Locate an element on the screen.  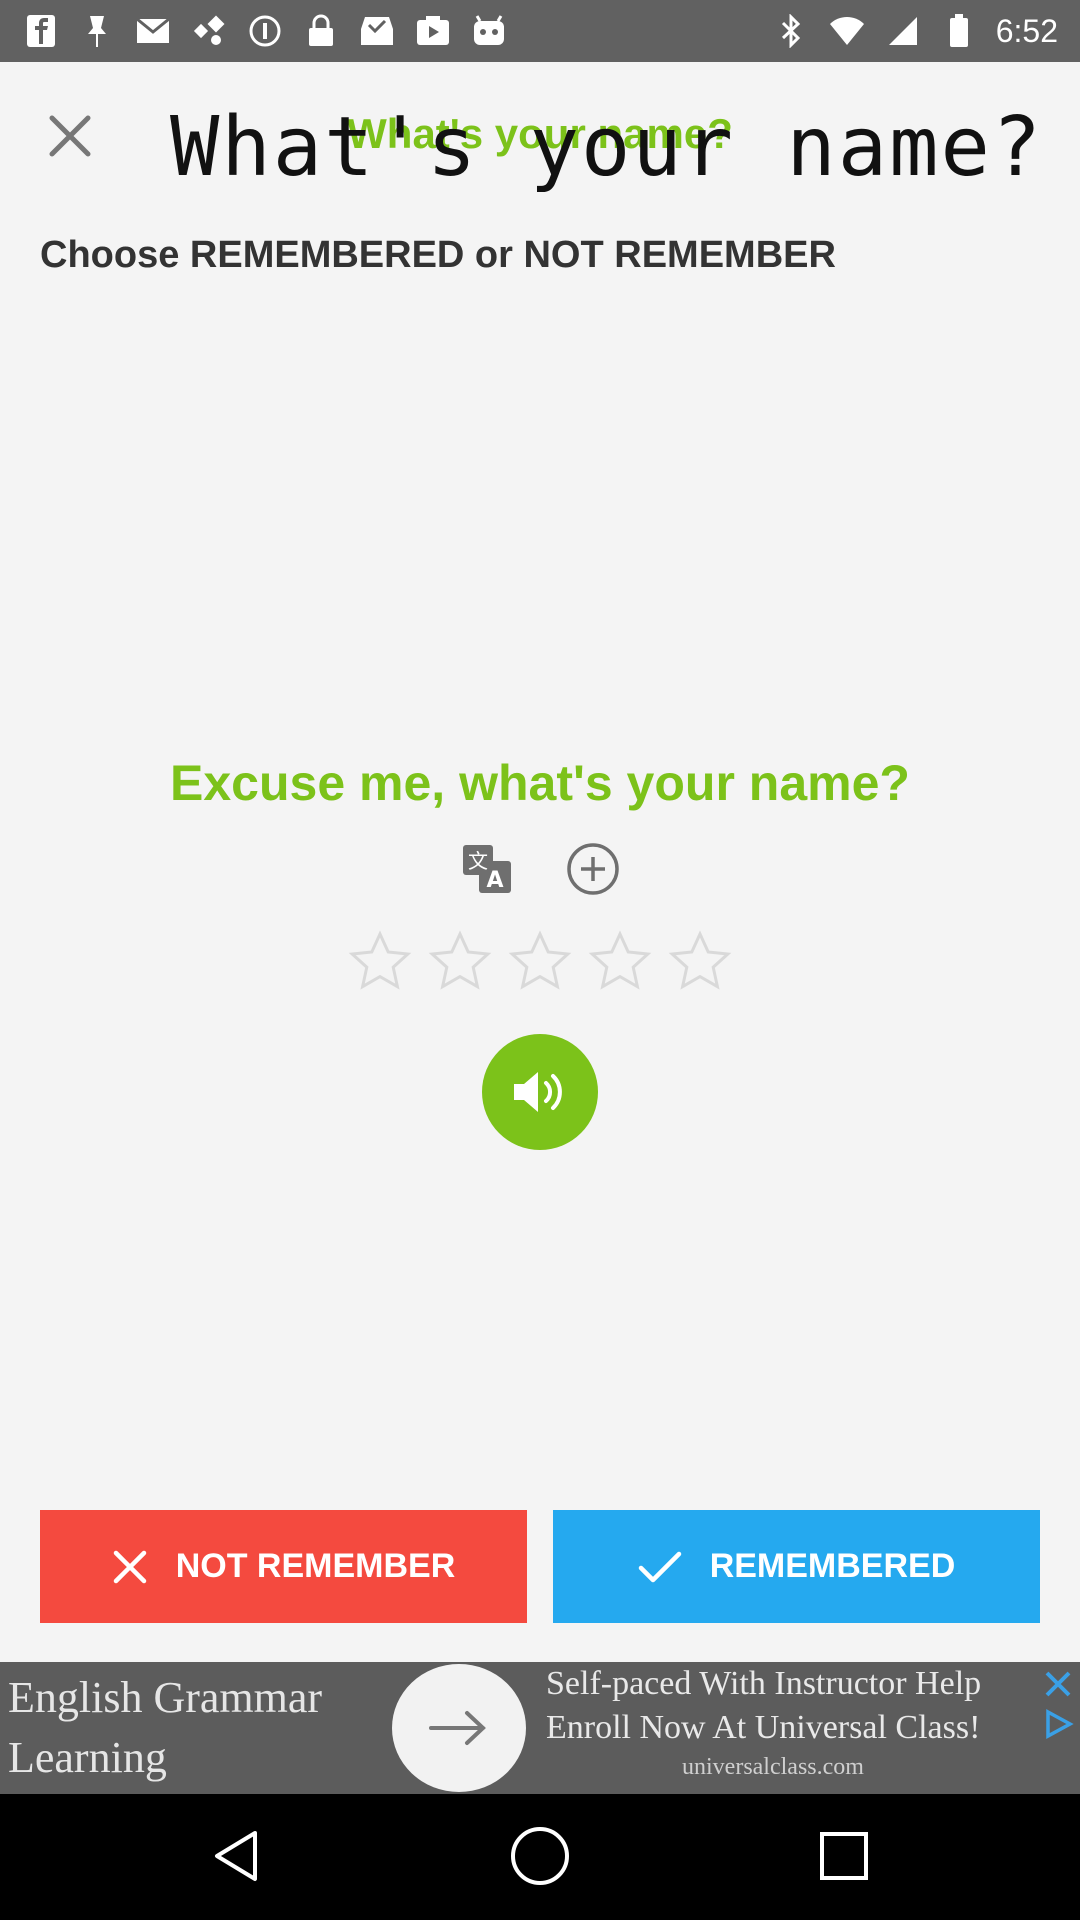
rating-stars is located at coordinates (540, 962).